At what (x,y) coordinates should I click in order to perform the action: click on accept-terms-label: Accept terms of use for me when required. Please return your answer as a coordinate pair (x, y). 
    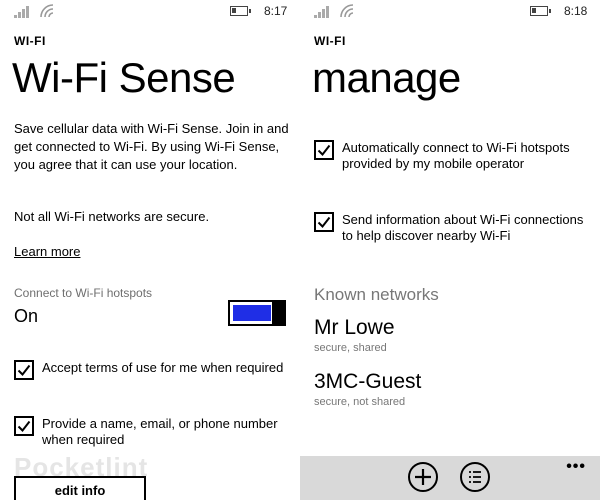
    Looking at the image, I should click on (163, 367).